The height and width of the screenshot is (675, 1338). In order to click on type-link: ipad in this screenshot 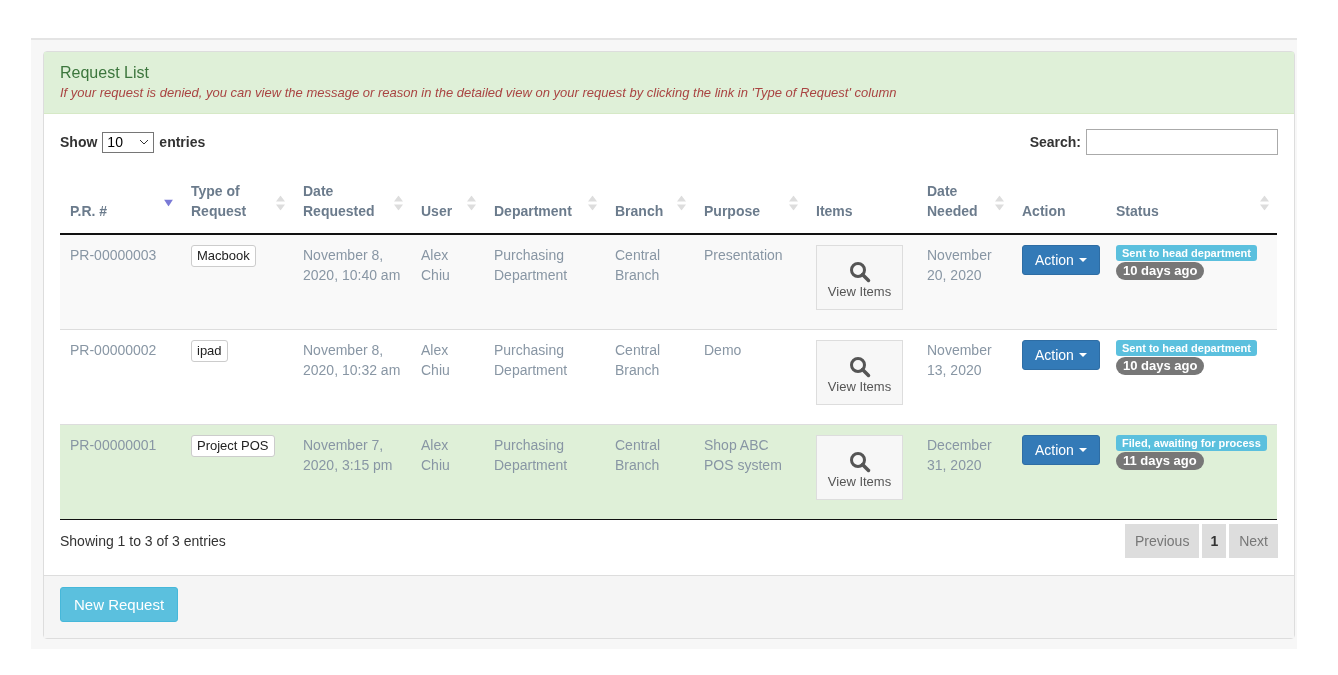, I will do `click(209, 350)`.